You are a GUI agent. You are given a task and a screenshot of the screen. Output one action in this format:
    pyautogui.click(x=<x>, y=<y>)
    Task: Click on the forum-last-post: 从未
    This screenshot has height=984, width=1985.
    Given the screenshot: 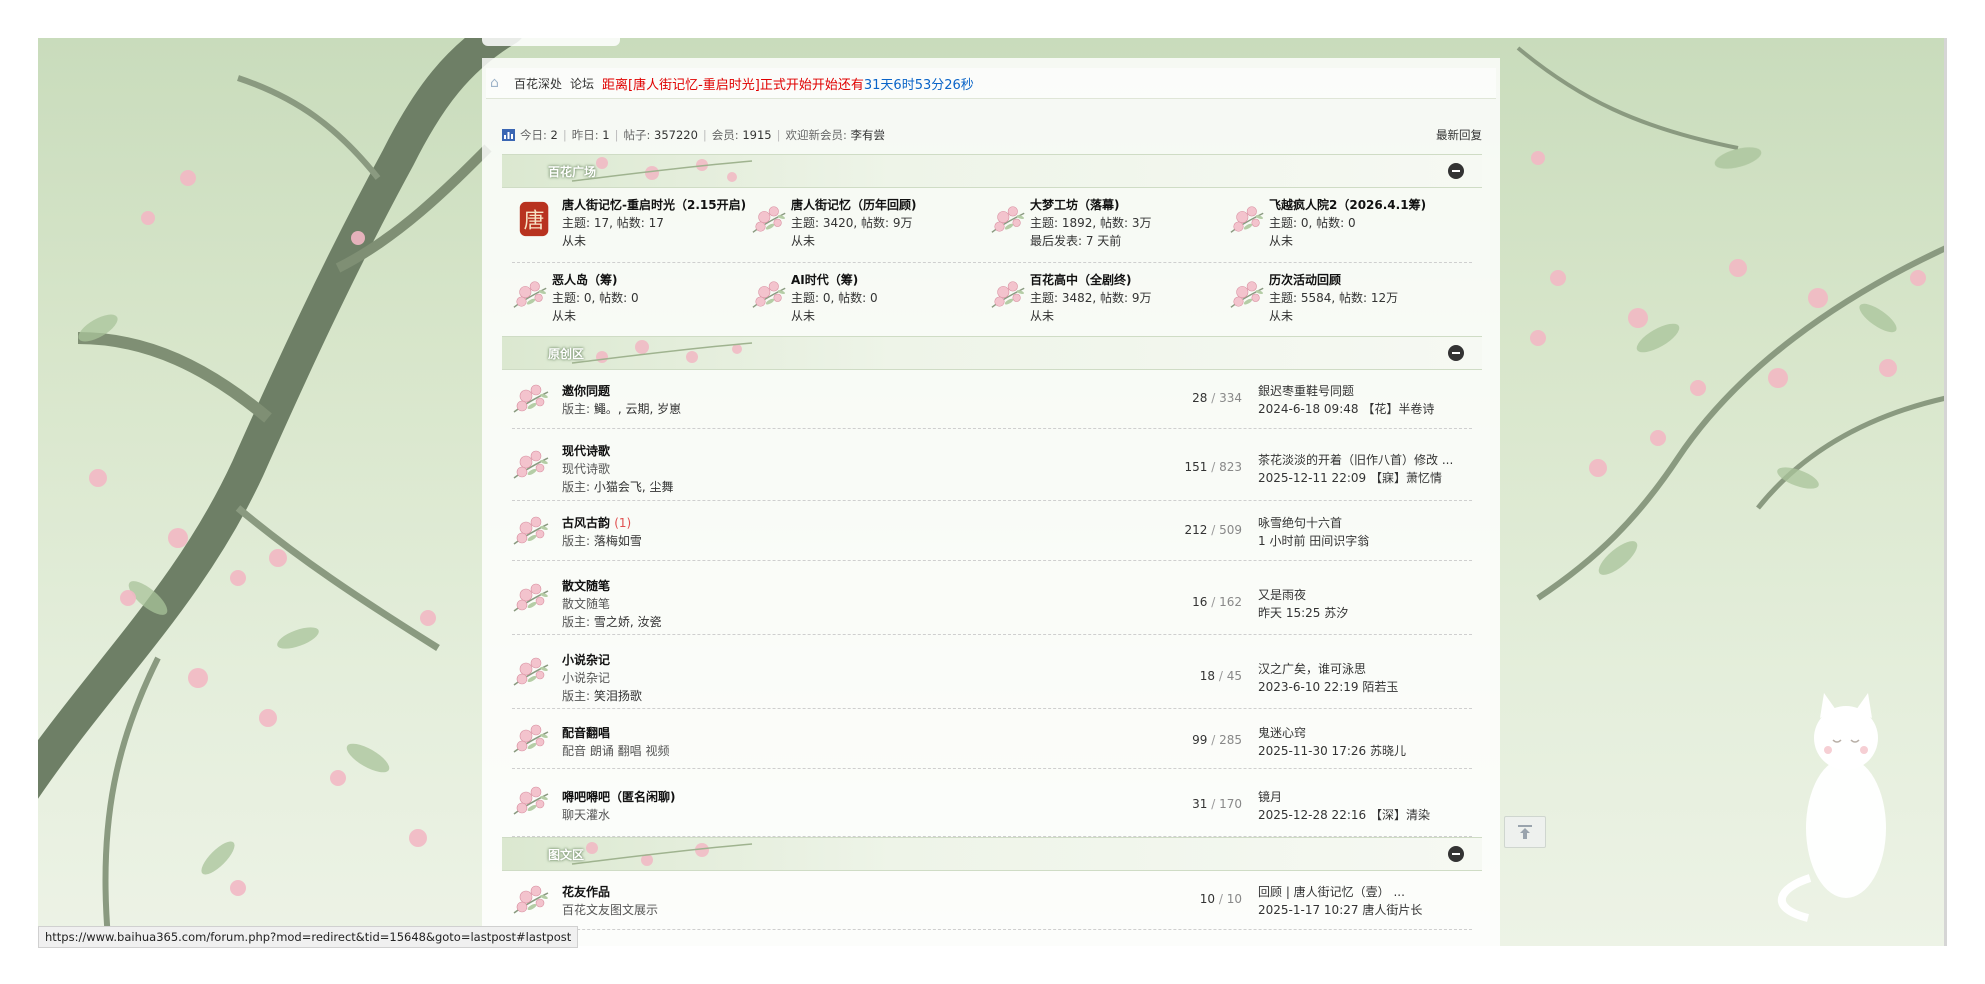 What is the action you would take?
    pyautogui.click(x=1281, y=241)
    